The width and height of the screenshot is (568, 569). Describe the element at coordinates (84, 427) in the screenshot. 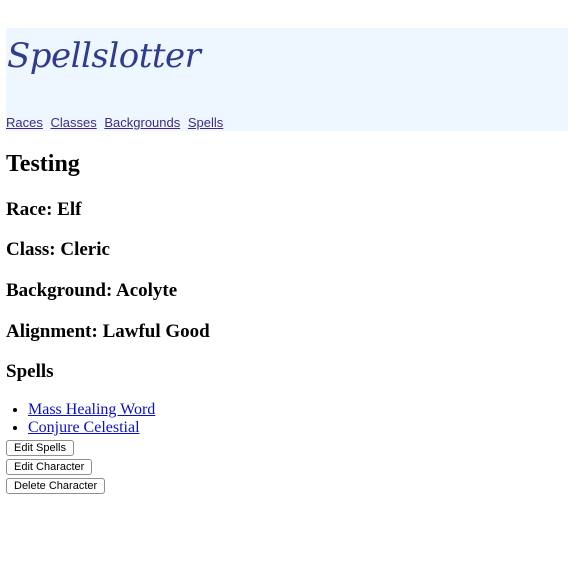

I see `spell-link: Conjure Celestial` at that location.